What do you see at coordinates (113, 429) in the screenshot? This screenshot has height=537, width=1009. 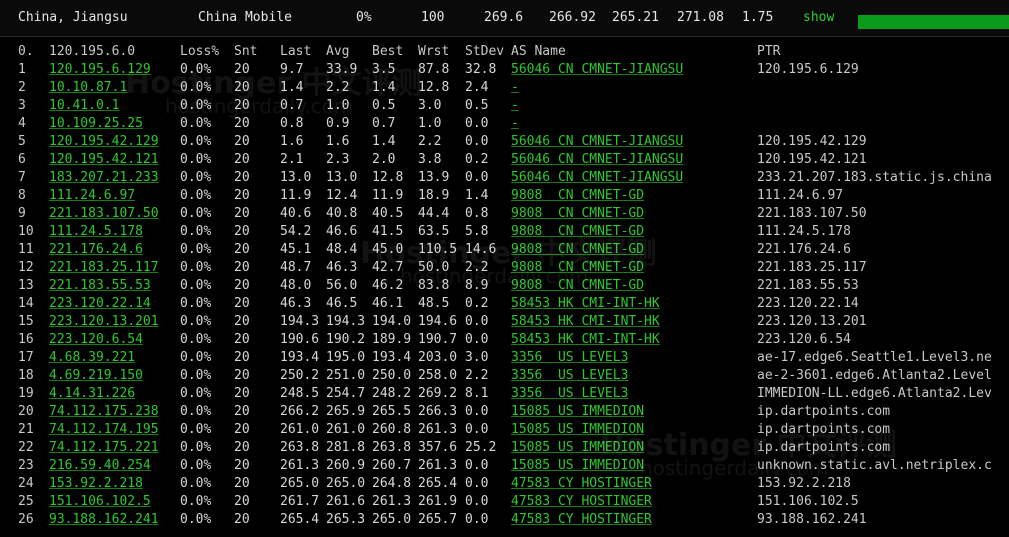 I see `hop-host-link: 74.112.174.195` at bounding box center [113, 429].